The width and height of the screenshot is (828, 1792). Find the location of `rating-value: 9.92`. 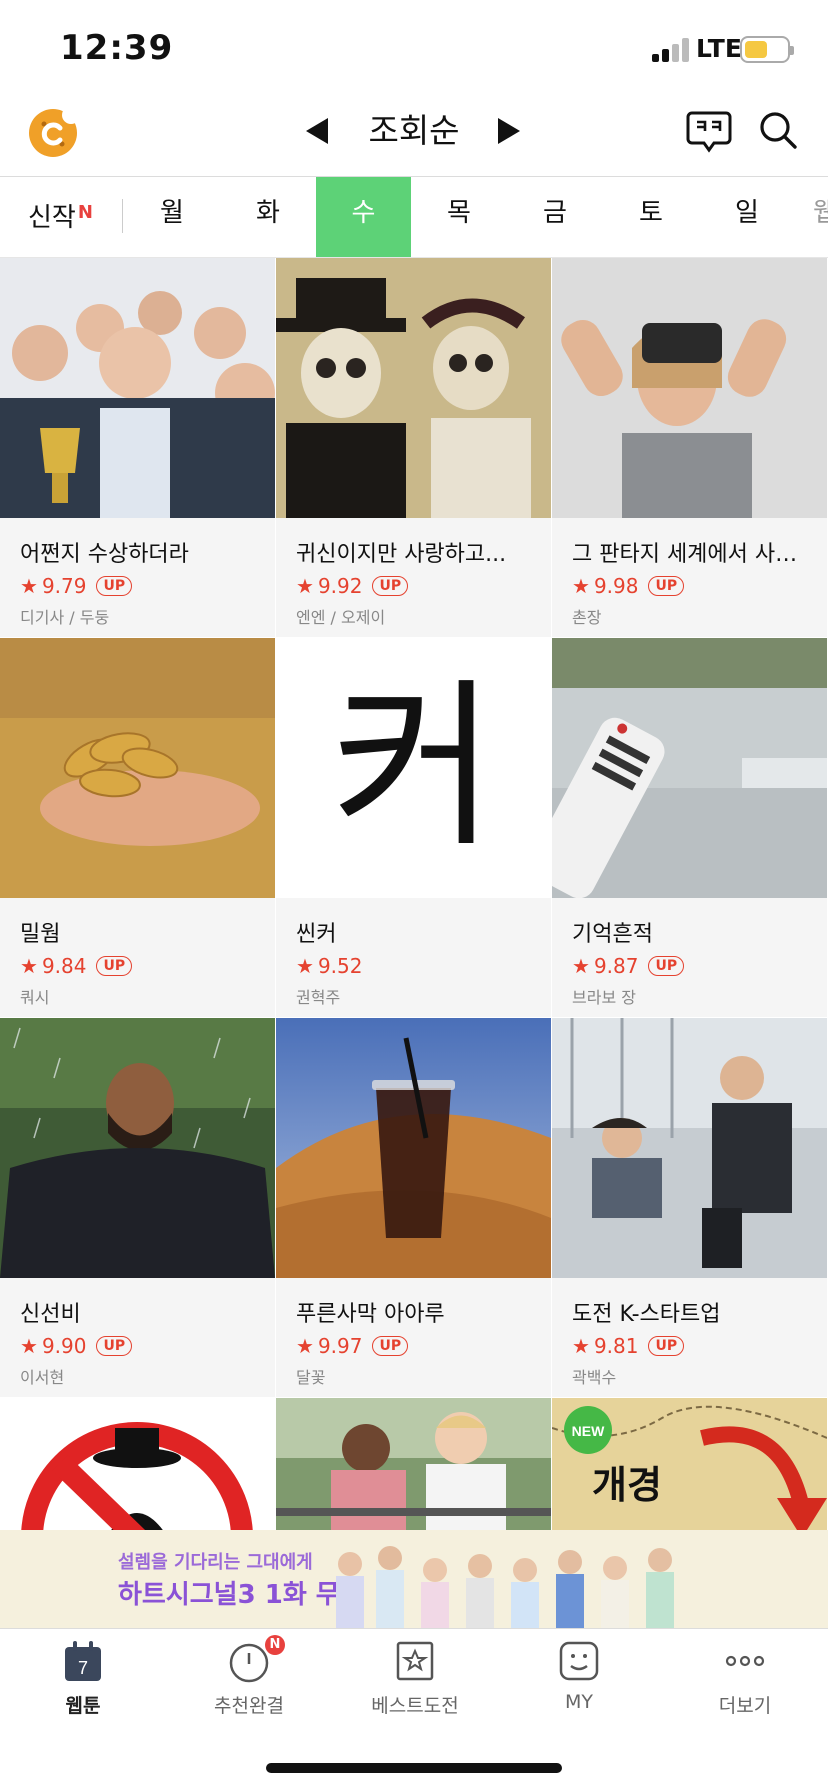

rating-value: 9.92 is located at coordinates (340, 586).